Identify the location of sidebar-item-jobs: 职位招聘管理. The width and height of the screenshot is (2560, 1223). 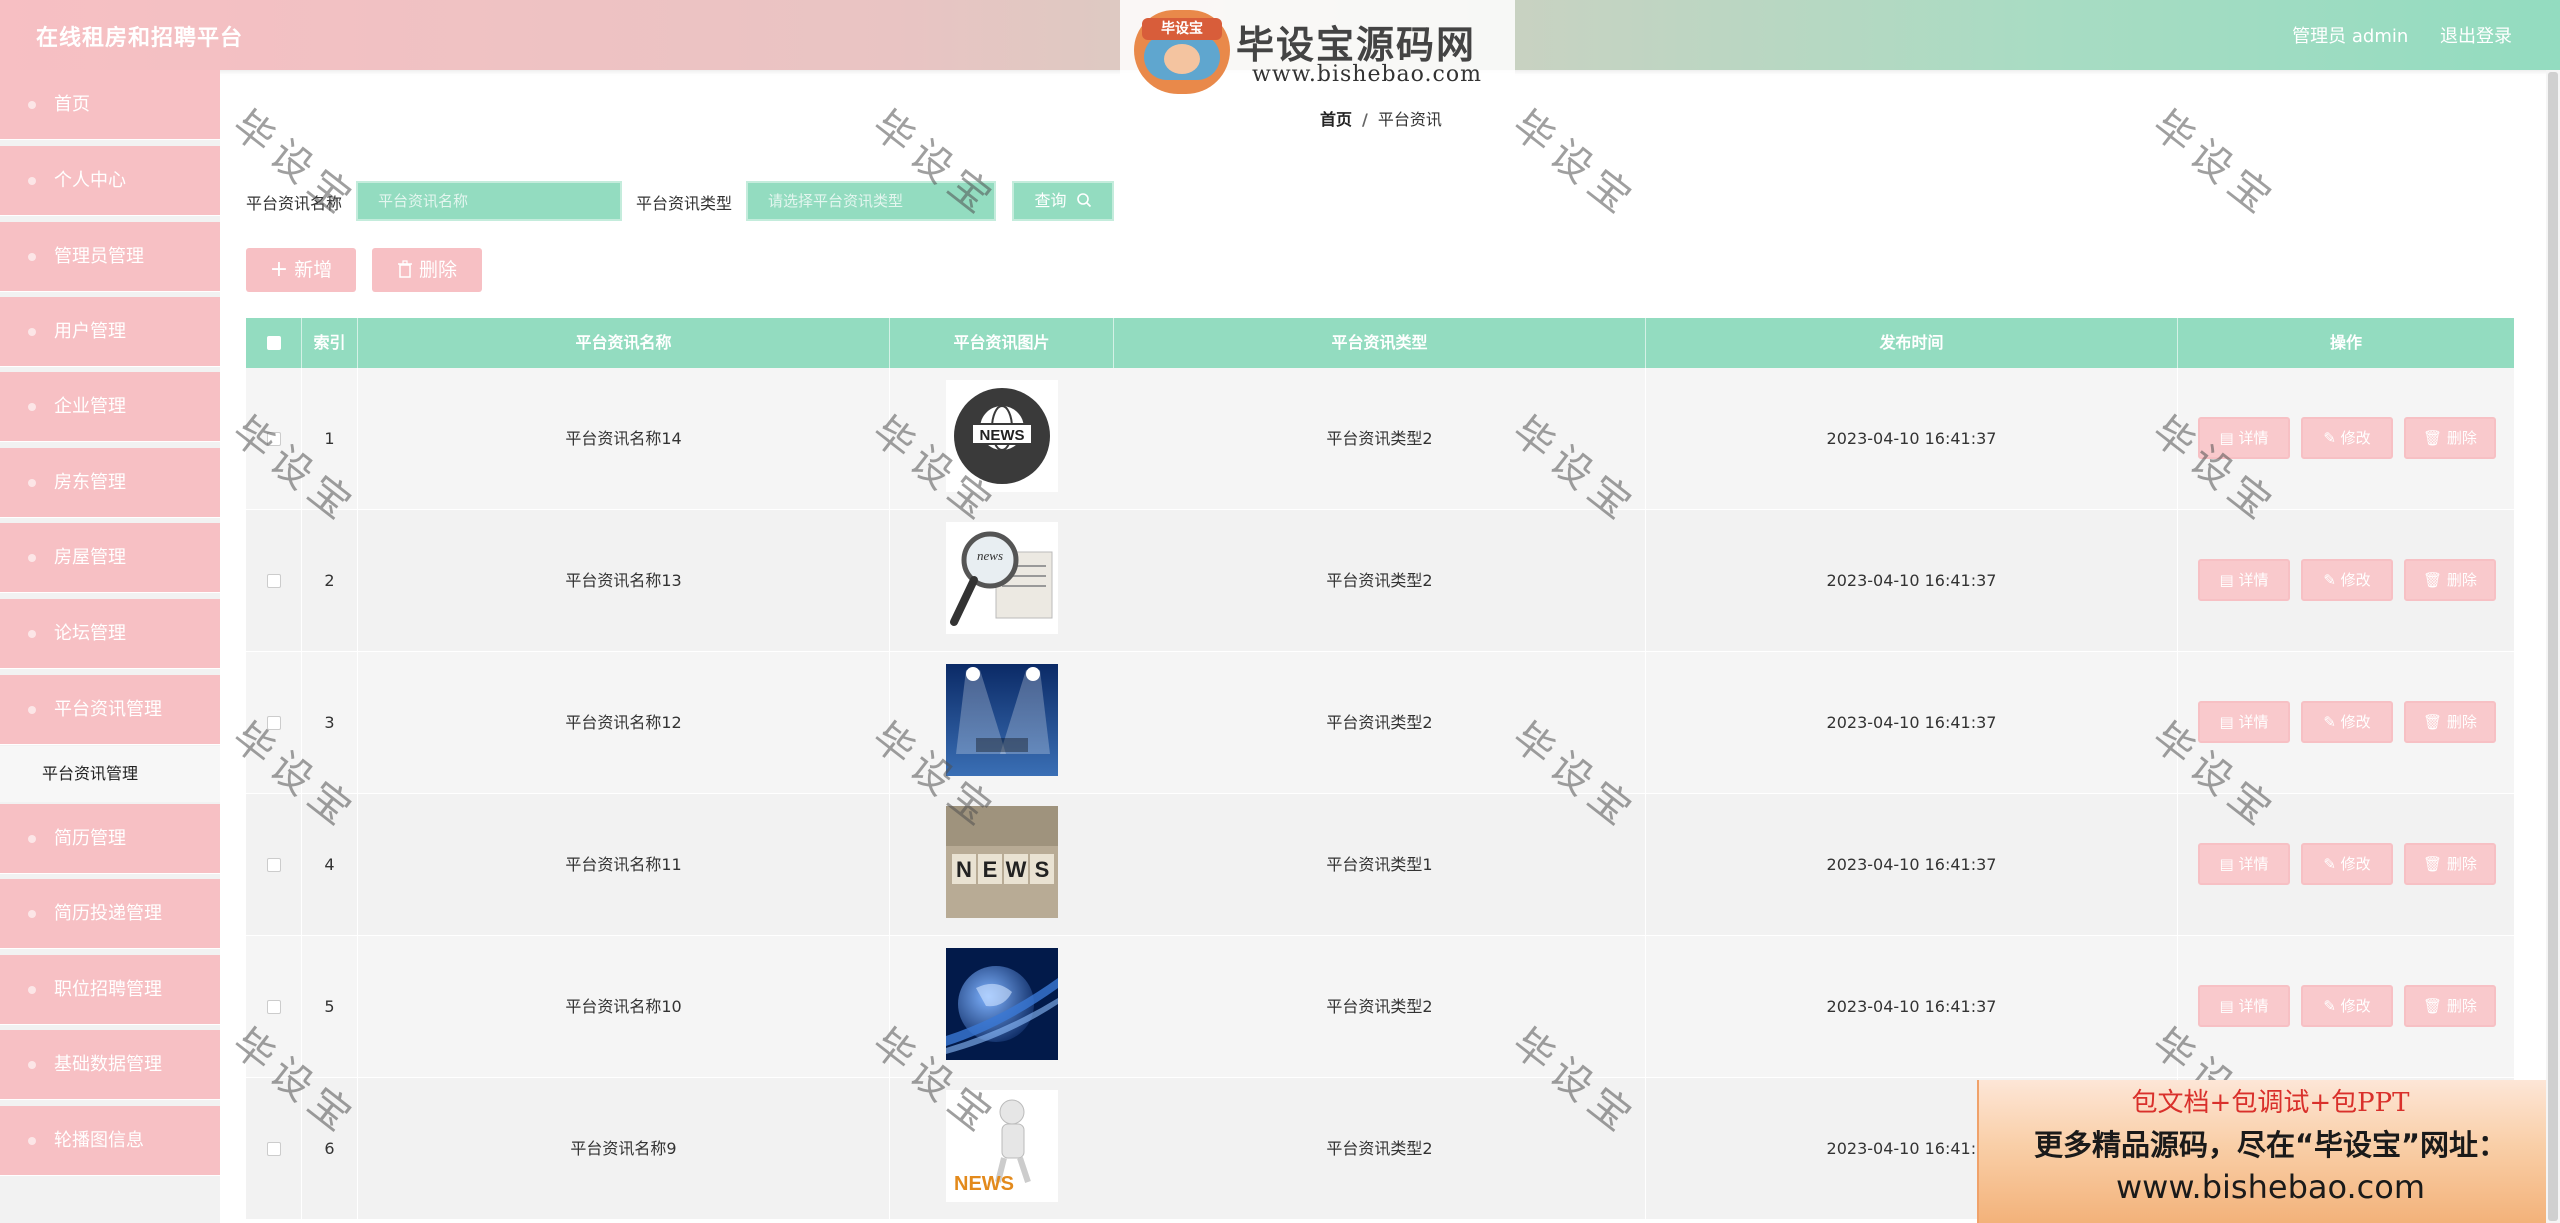
(110, 990).